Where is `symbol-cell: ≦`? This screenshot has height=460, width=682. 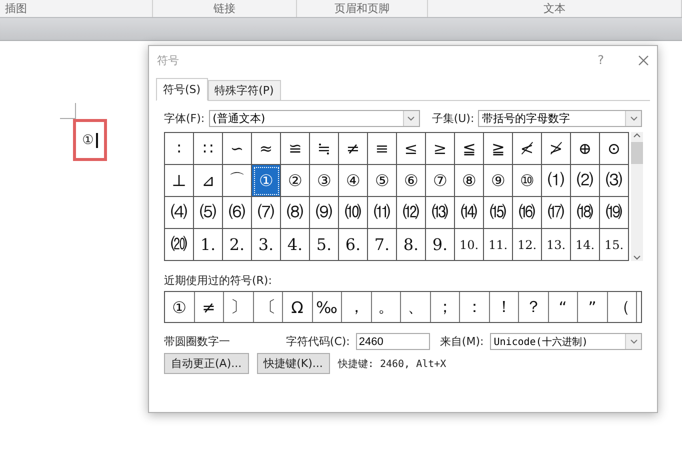 symbol-cell: ≦ is located at coordinates (469, 149).